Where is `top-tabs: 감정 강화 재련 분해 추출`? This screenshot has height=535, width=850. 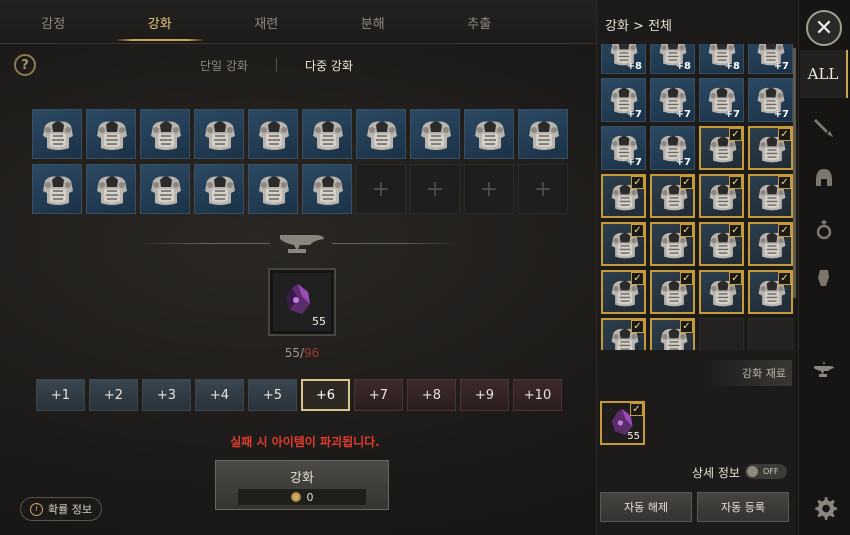
top-tabs: 감정 강화 재련 분해 추출 is located at coordinates (298, 22).